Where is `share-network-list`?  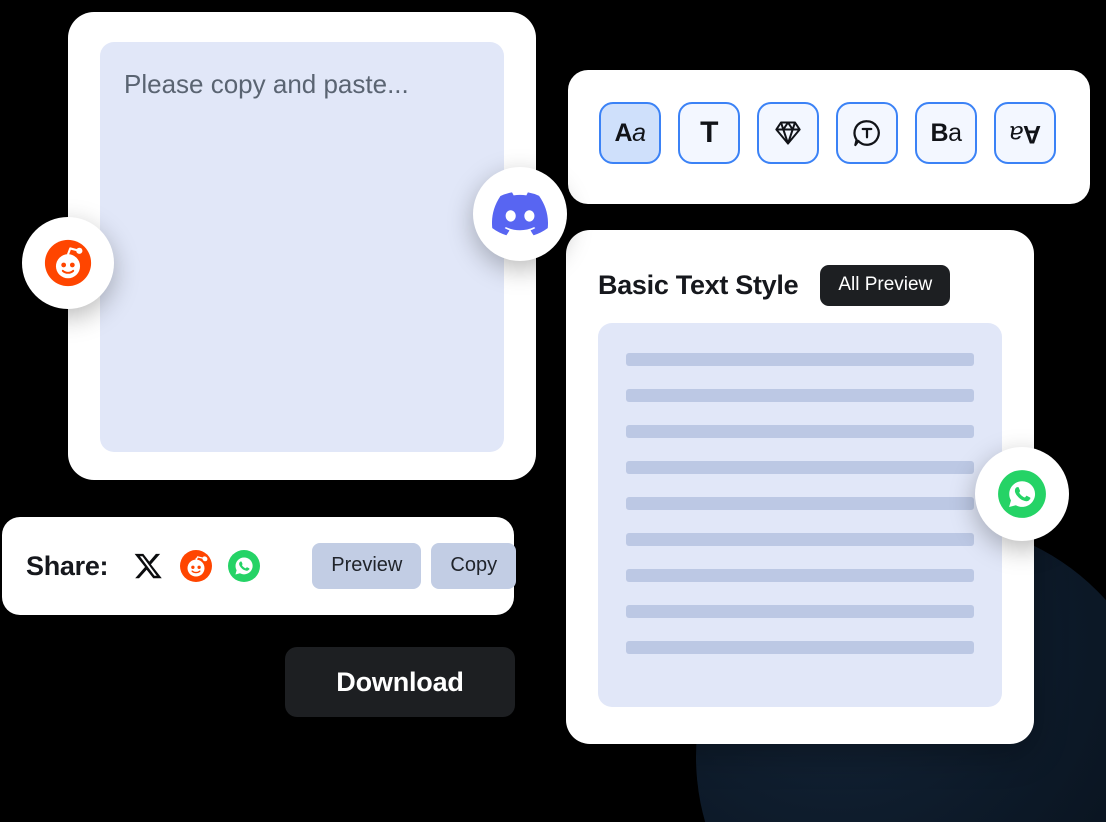
share-network-list is located at coordinates (197, 566).